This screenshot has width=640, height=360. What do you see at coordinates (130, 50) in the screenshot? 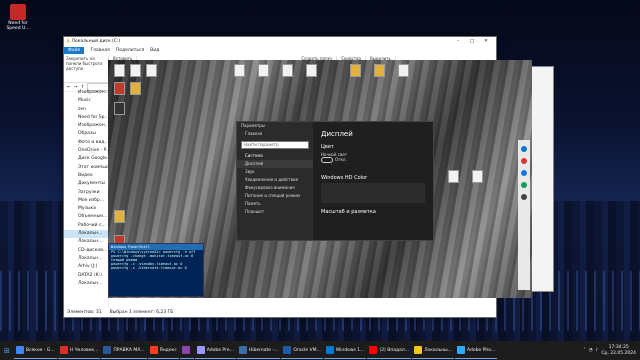
I see `tab-share: Поделиться` at bounding box center [130, 50].